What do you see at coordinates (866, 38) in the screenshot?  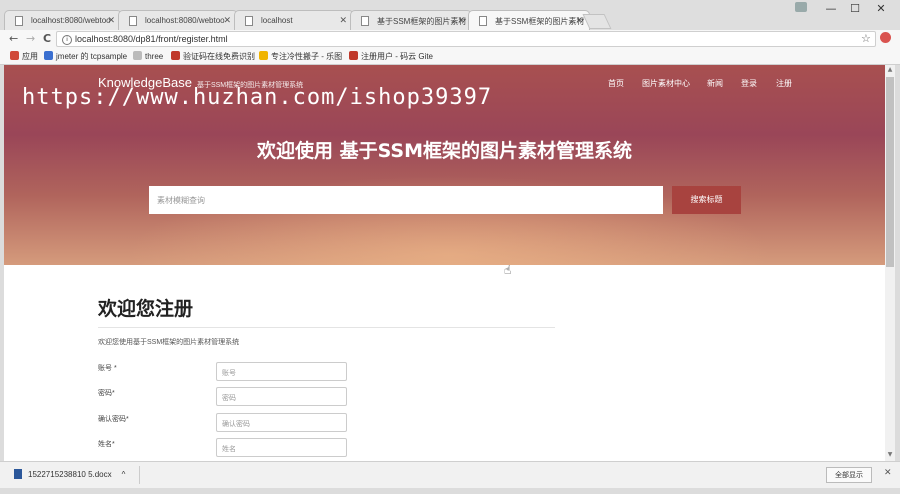 I see `star-icon: ☆` at bounding box center [866, 38].